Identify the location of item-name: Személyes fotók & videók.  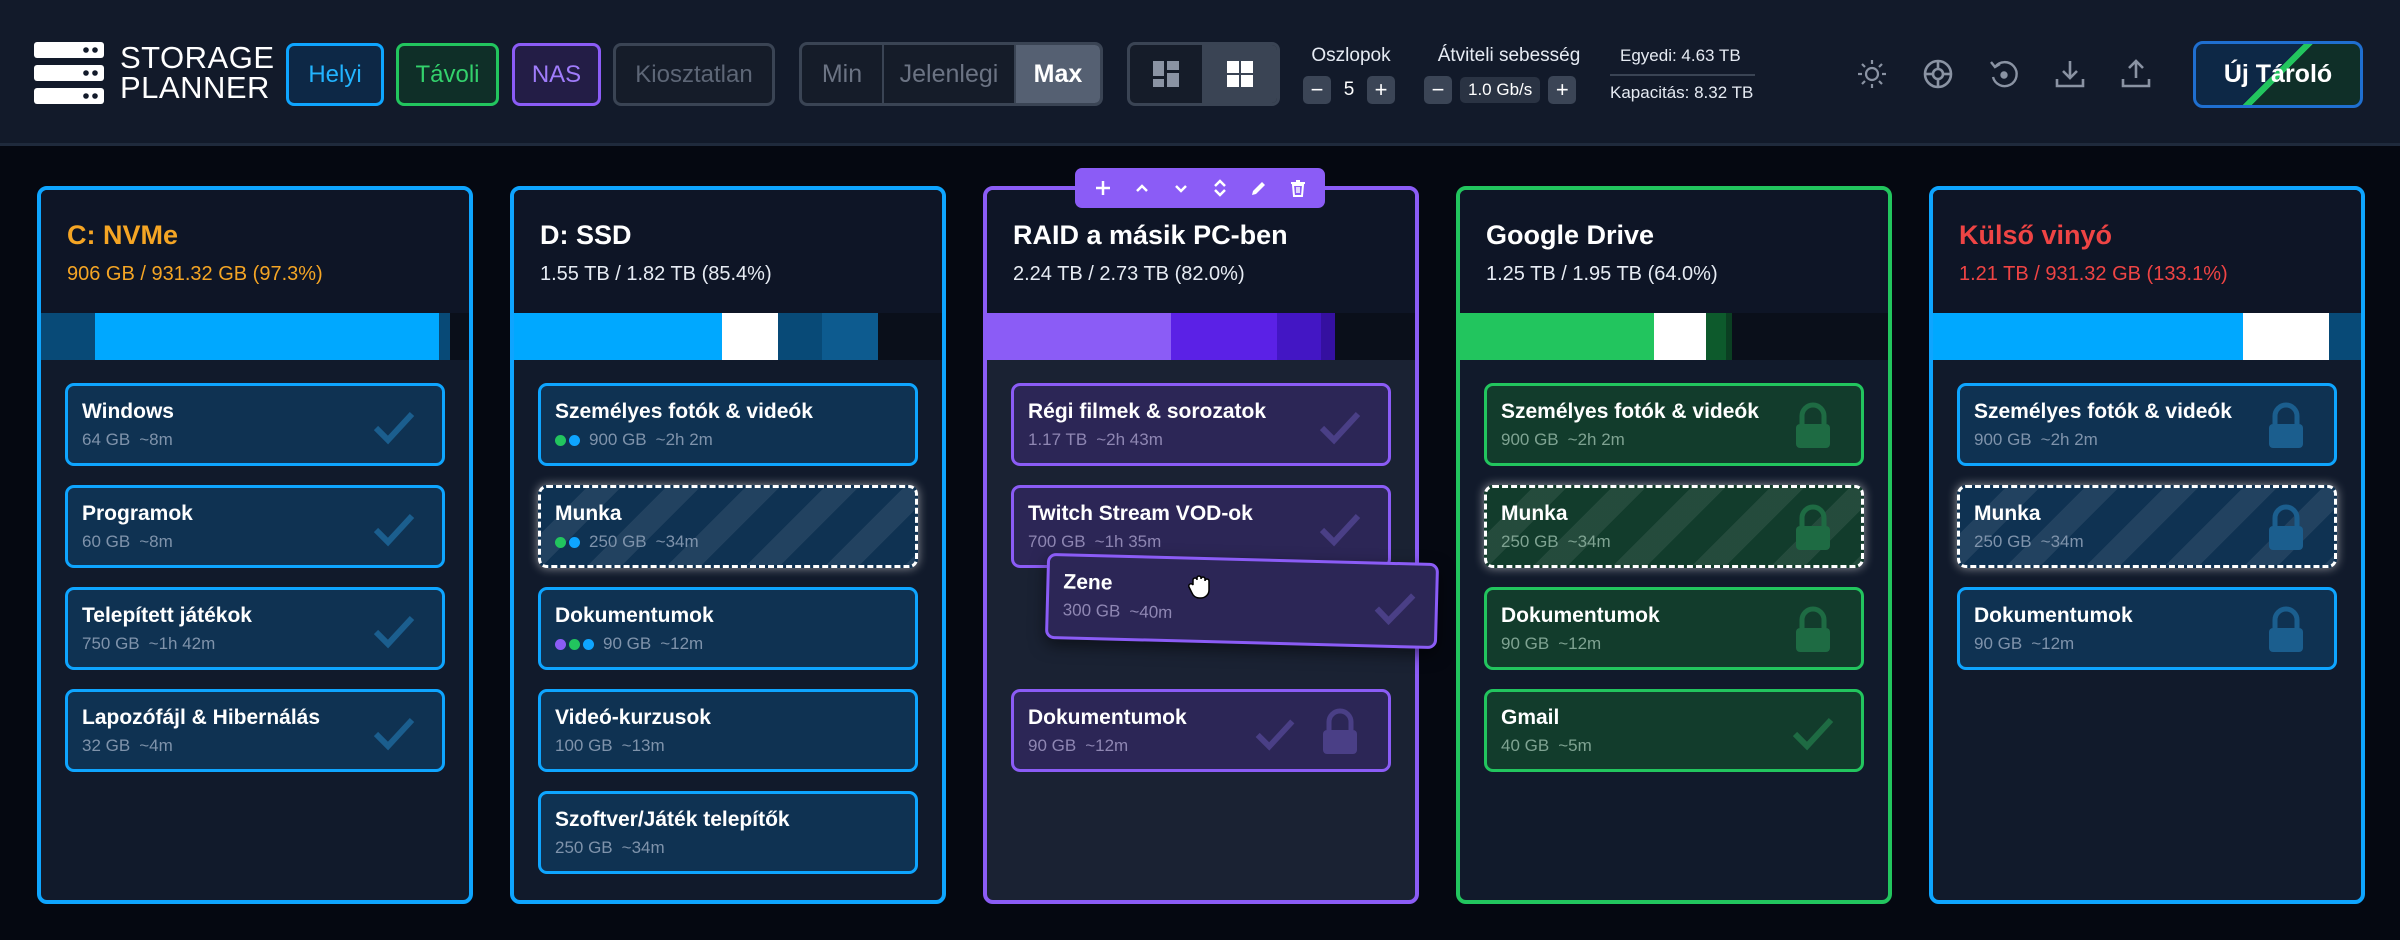
(684, 411).